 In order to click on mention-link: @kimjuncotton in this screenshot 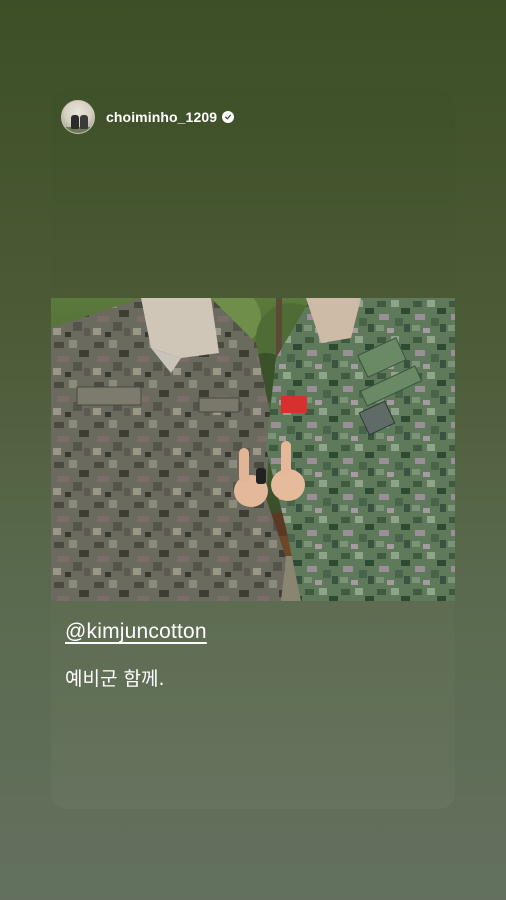, I will do `click(136, 632)`.